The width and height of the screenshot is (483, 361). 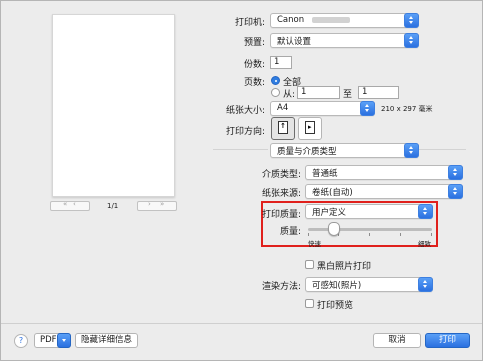 I want to click on quality-slider-thumb, so click(x=333, y=229).